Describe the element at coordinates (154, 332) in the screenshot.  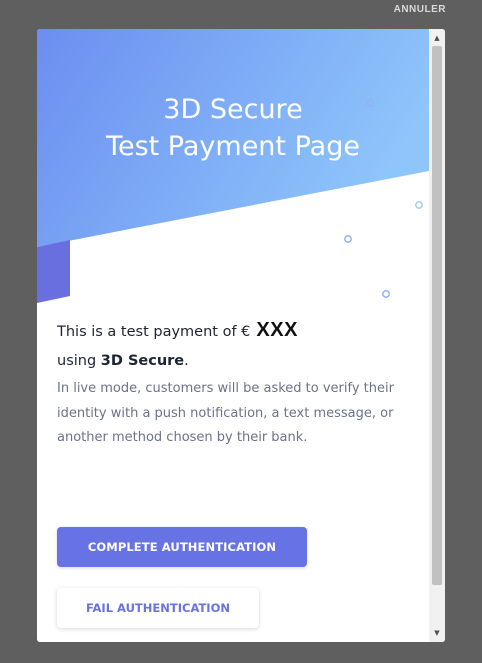
I see `lead-prefix: This is a test payment of €` at that location.